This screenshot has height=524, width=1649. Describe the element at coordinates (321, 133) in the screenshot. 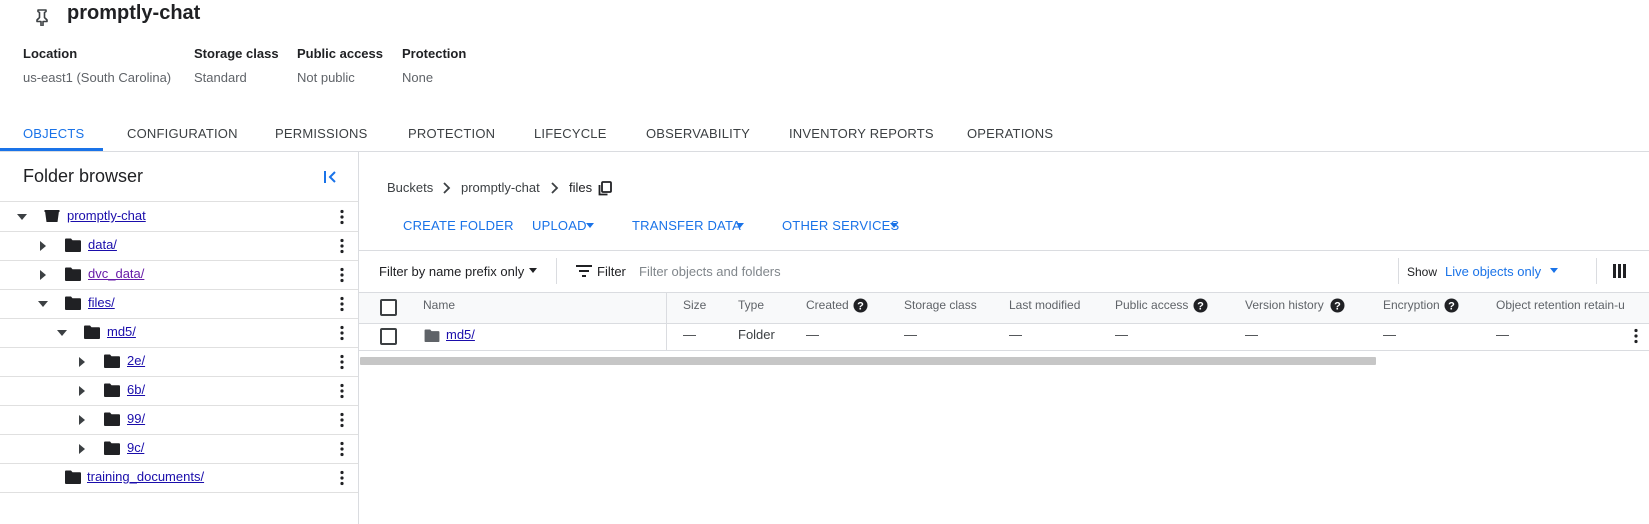

I see `tab-permissions: PERMISSIONS` at that location.